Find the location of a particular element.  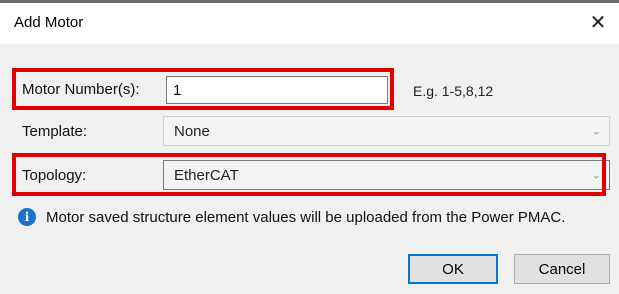

topology-selected-value: EtherCAT is located at coordinates (206, 175).